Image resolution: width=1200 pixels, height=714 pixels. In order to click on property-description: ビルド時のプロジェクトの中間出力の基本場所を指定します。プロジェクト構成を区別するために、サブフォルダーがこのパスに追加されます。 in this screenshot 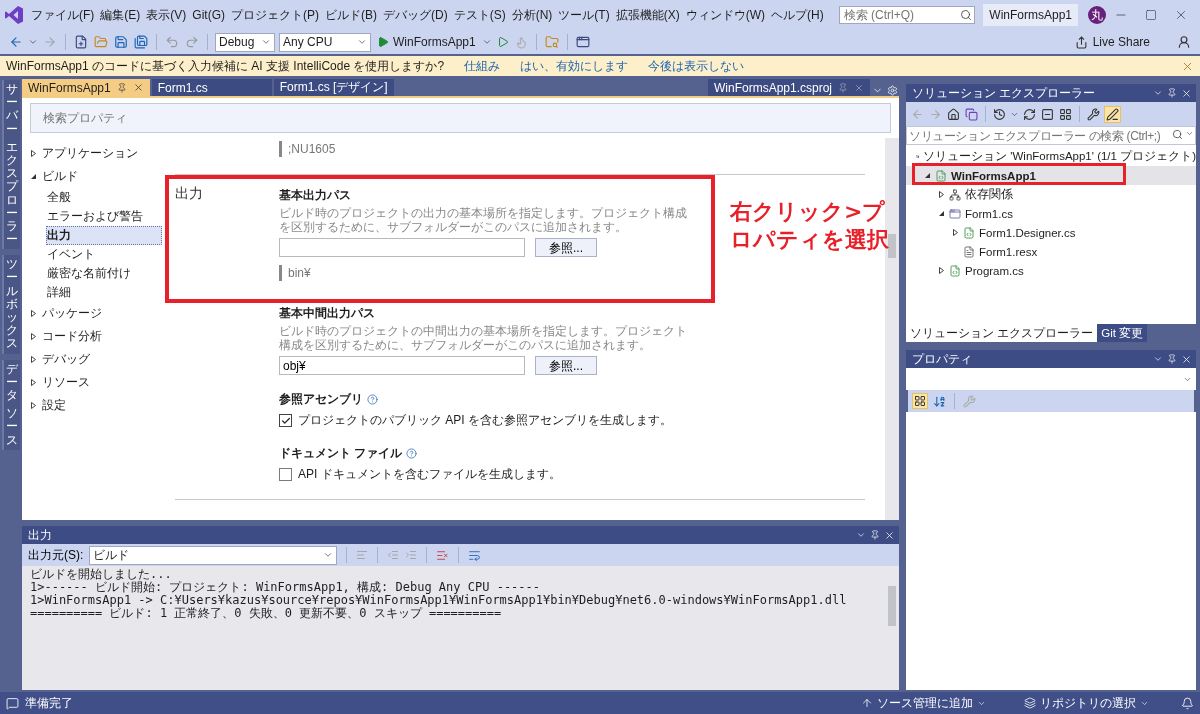, I will do `click(483, 338)`.